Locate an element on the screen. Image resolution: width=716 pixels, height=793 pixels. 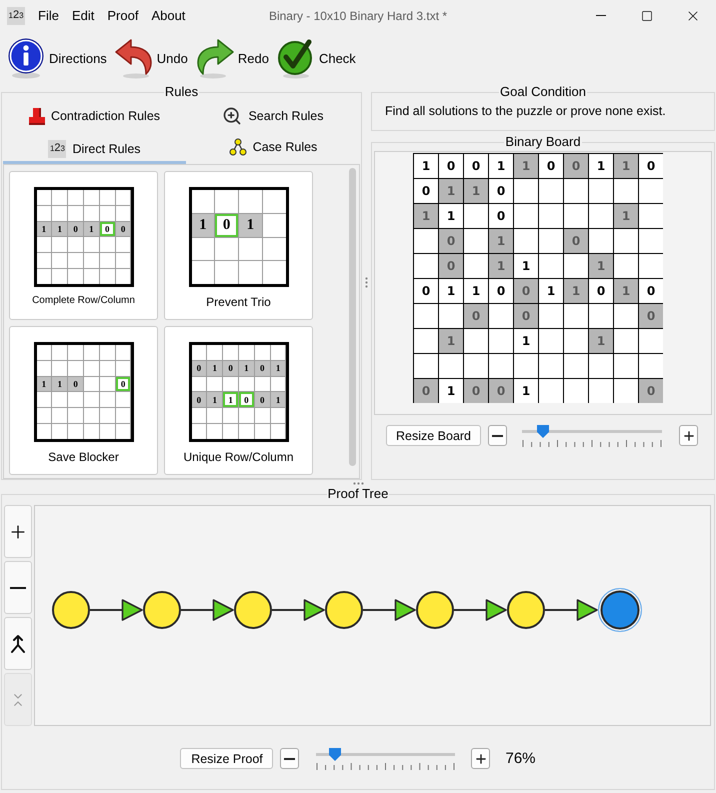
menu-item: File is located at coordinates (48, 15).